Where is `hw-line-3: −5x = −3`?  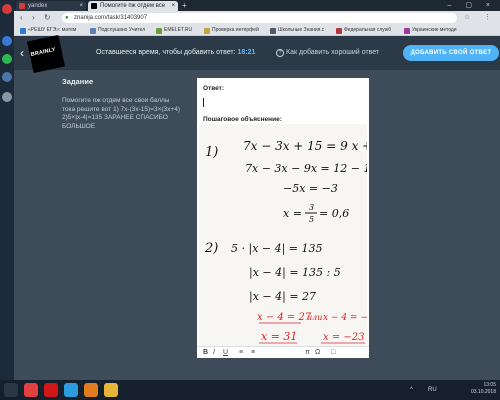
hw-line-3: −5x = −3 is located at coordinates (310, 188).